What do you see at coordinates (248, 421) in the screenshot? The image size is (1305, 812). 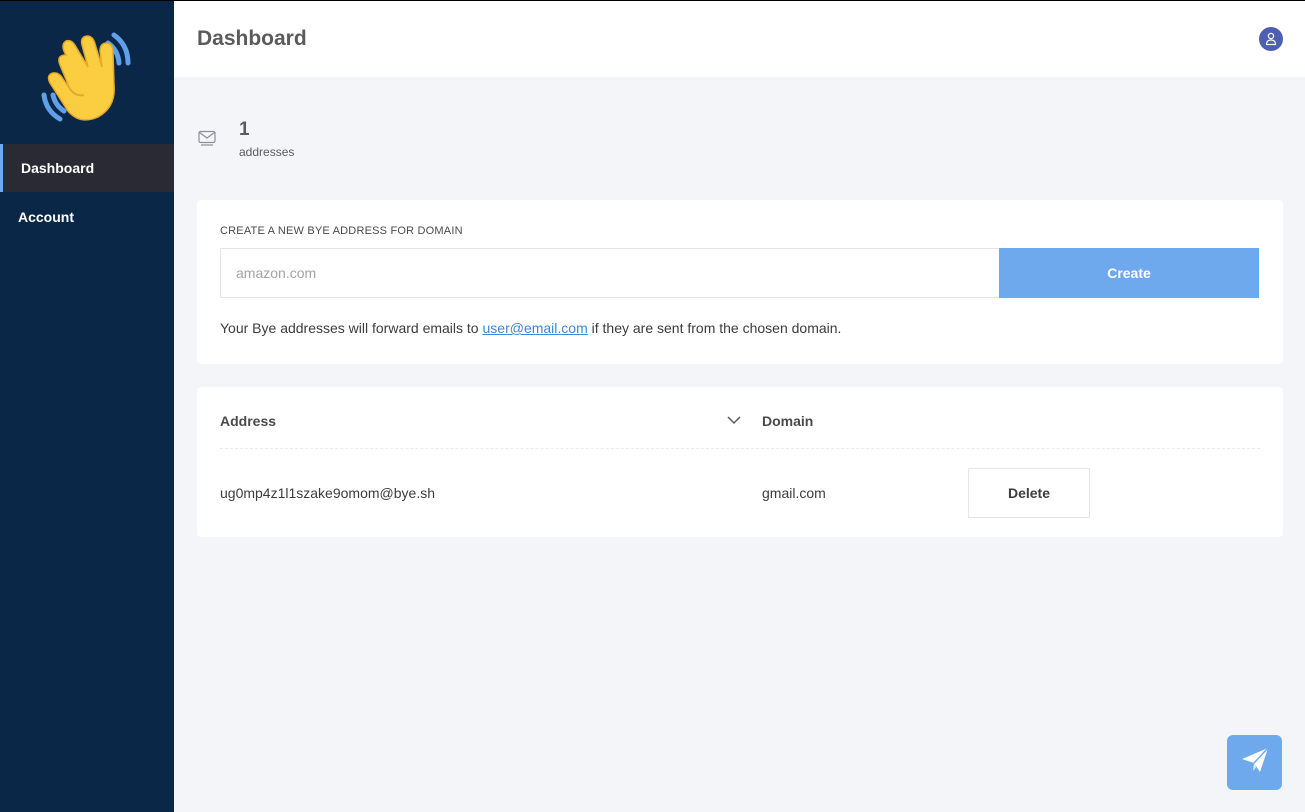 I see `column-header-address: Address` at bounding box center [248, 421].